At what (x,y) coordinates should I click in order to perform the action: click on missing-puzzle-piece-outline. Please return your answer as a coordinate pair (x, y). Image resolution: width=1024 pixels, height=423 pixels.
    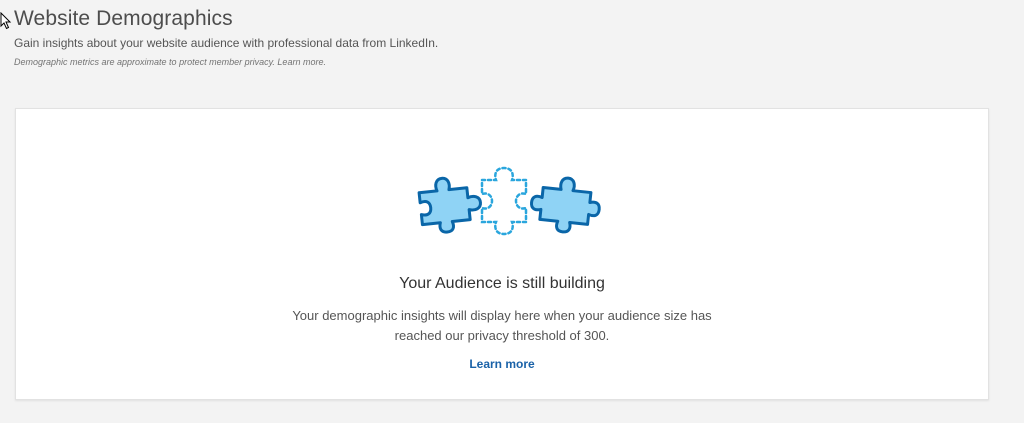
    Looking at the image, I should click on (504, 201).